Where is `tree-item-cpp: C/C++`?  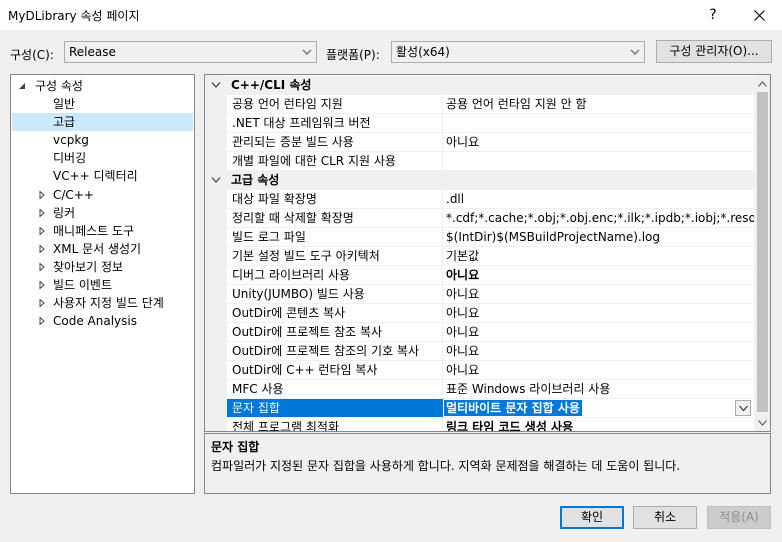
tree-item-cpp: C/C++ is located at coordinates (112, 195).